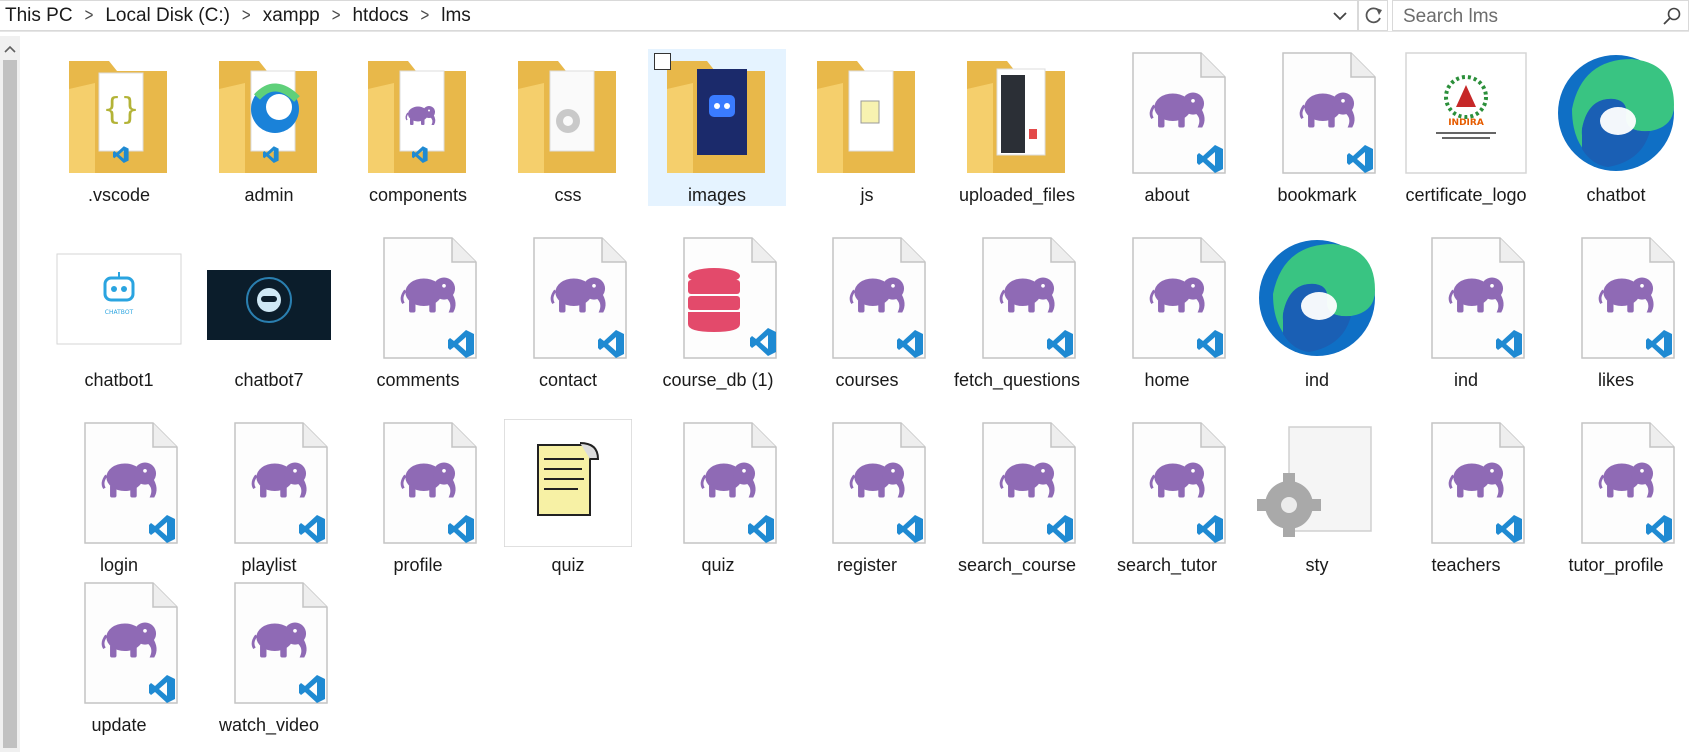 The image size is (1689, 752). What do you see at coordinates (1466, 113) in the screenshot?
I see `certificate-image-icon: INDIRA` at bounding box center [1466, 113].